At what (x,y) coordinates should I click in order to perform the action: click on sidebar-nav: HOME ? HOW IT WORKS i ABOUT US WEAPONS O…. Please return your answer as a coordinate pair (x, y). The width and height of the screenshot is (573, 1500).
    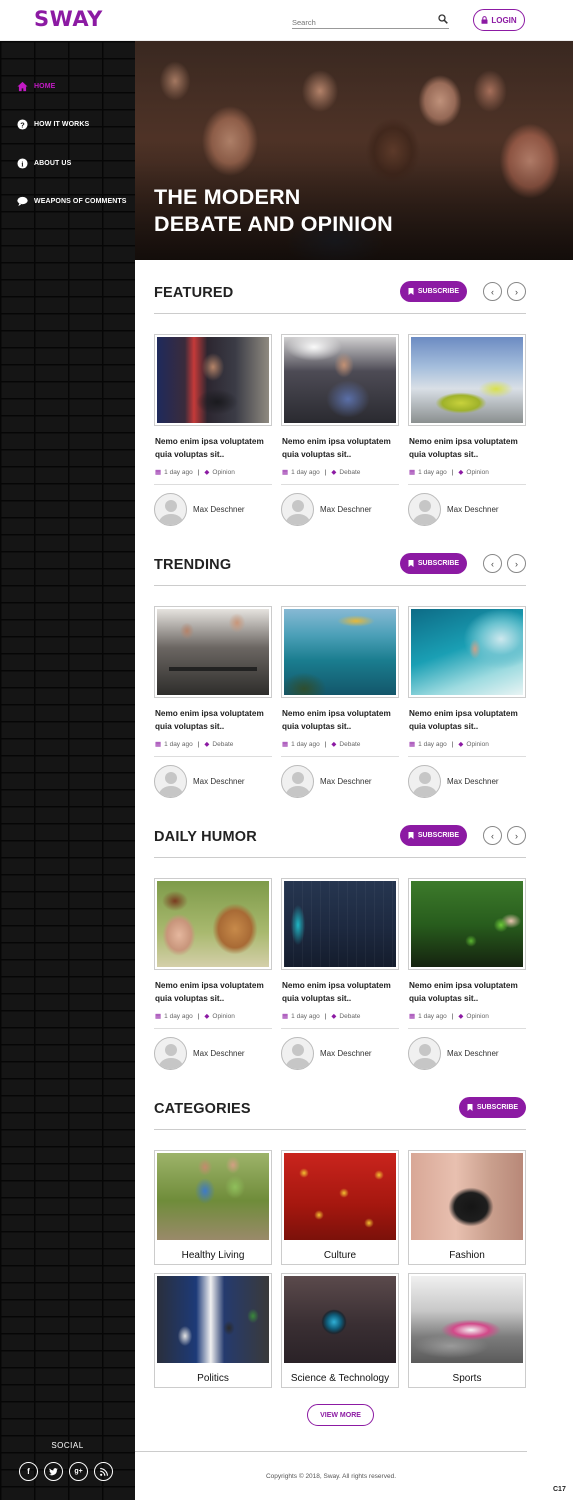
    Looking at the image, I should click on (72, 156).